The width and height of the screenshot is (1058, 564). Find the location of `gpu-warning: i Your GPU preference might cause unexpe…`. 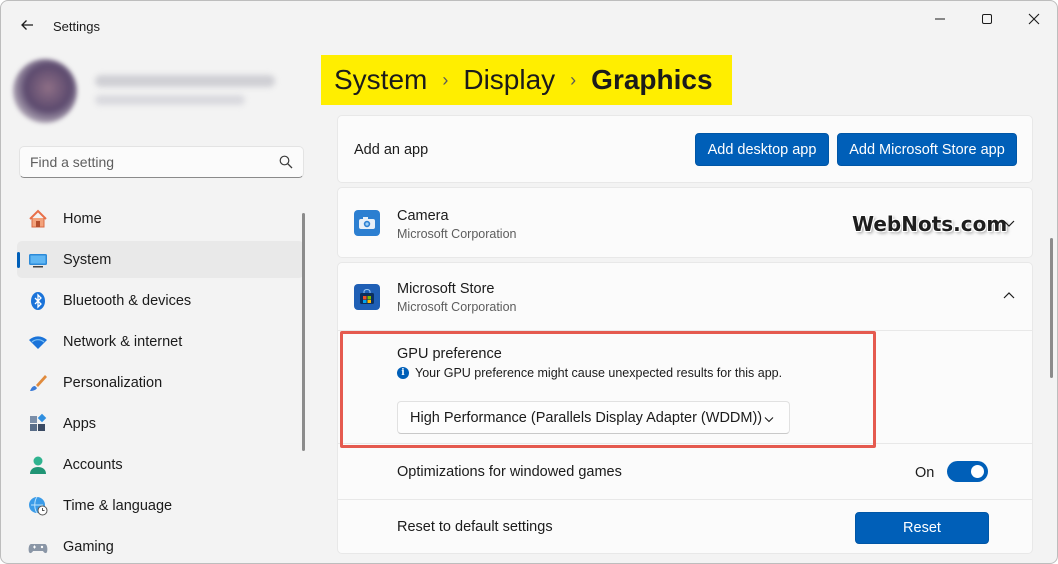

gpu-warning: i Your GPU preference might cause unexpe… is located at coordinates (589, 373).